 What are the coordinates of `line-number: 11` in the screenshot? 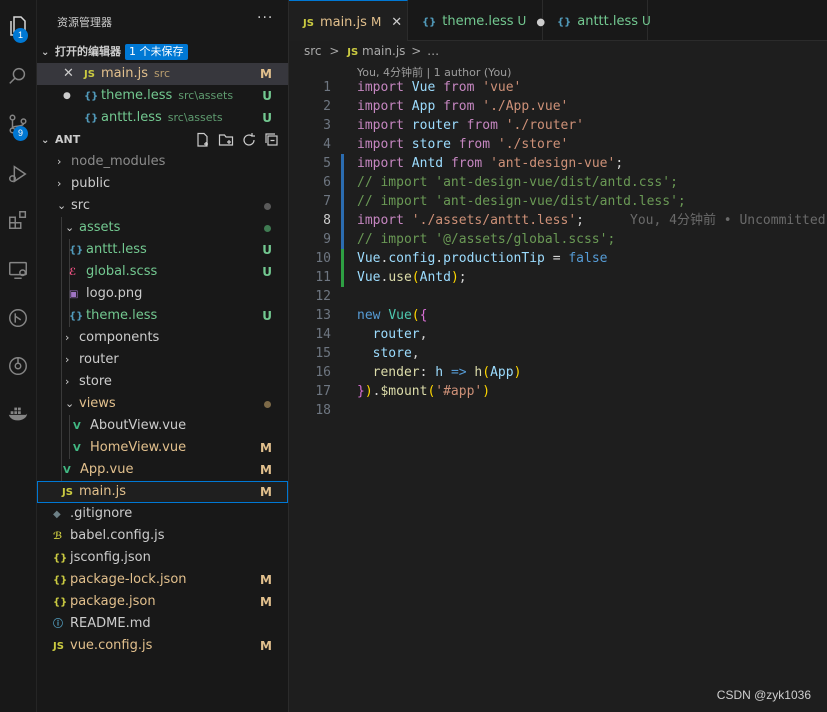 It's located at (323, 277).